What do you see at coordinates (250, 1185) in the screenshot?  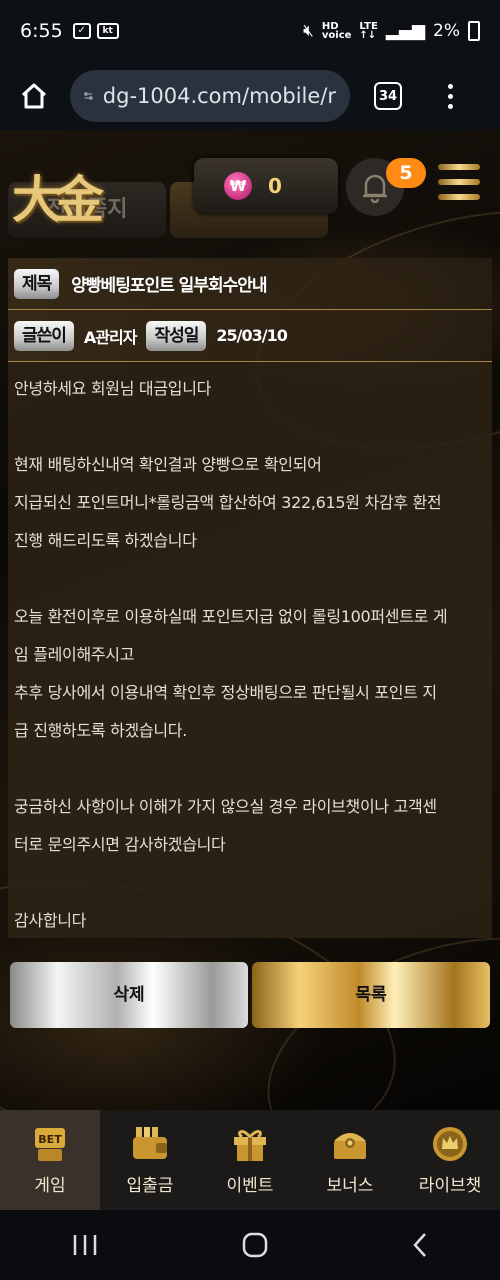 I see `nav-label-event: 이벤트` at bounding box center [250, 1185].